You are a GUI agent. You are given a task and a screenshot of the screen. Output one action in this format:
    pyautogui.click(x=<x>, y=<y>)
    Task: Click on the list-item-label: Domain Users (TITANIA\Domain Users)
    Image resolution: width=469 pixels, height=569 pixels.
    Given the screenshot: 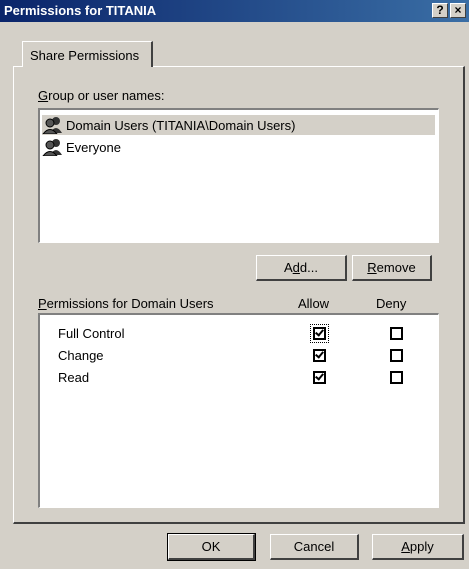 What is the action you would take?
    pyautogui.click(x=181, y=125)
    